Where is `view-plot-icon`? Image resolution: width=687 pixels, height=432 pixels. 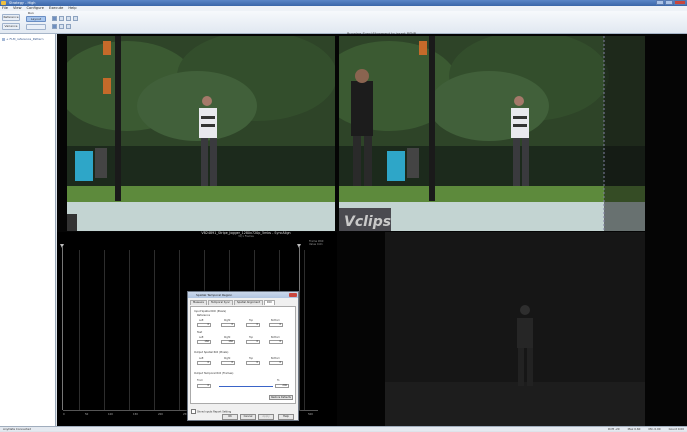 view-plot-icon is located at coordinates (61, 26).